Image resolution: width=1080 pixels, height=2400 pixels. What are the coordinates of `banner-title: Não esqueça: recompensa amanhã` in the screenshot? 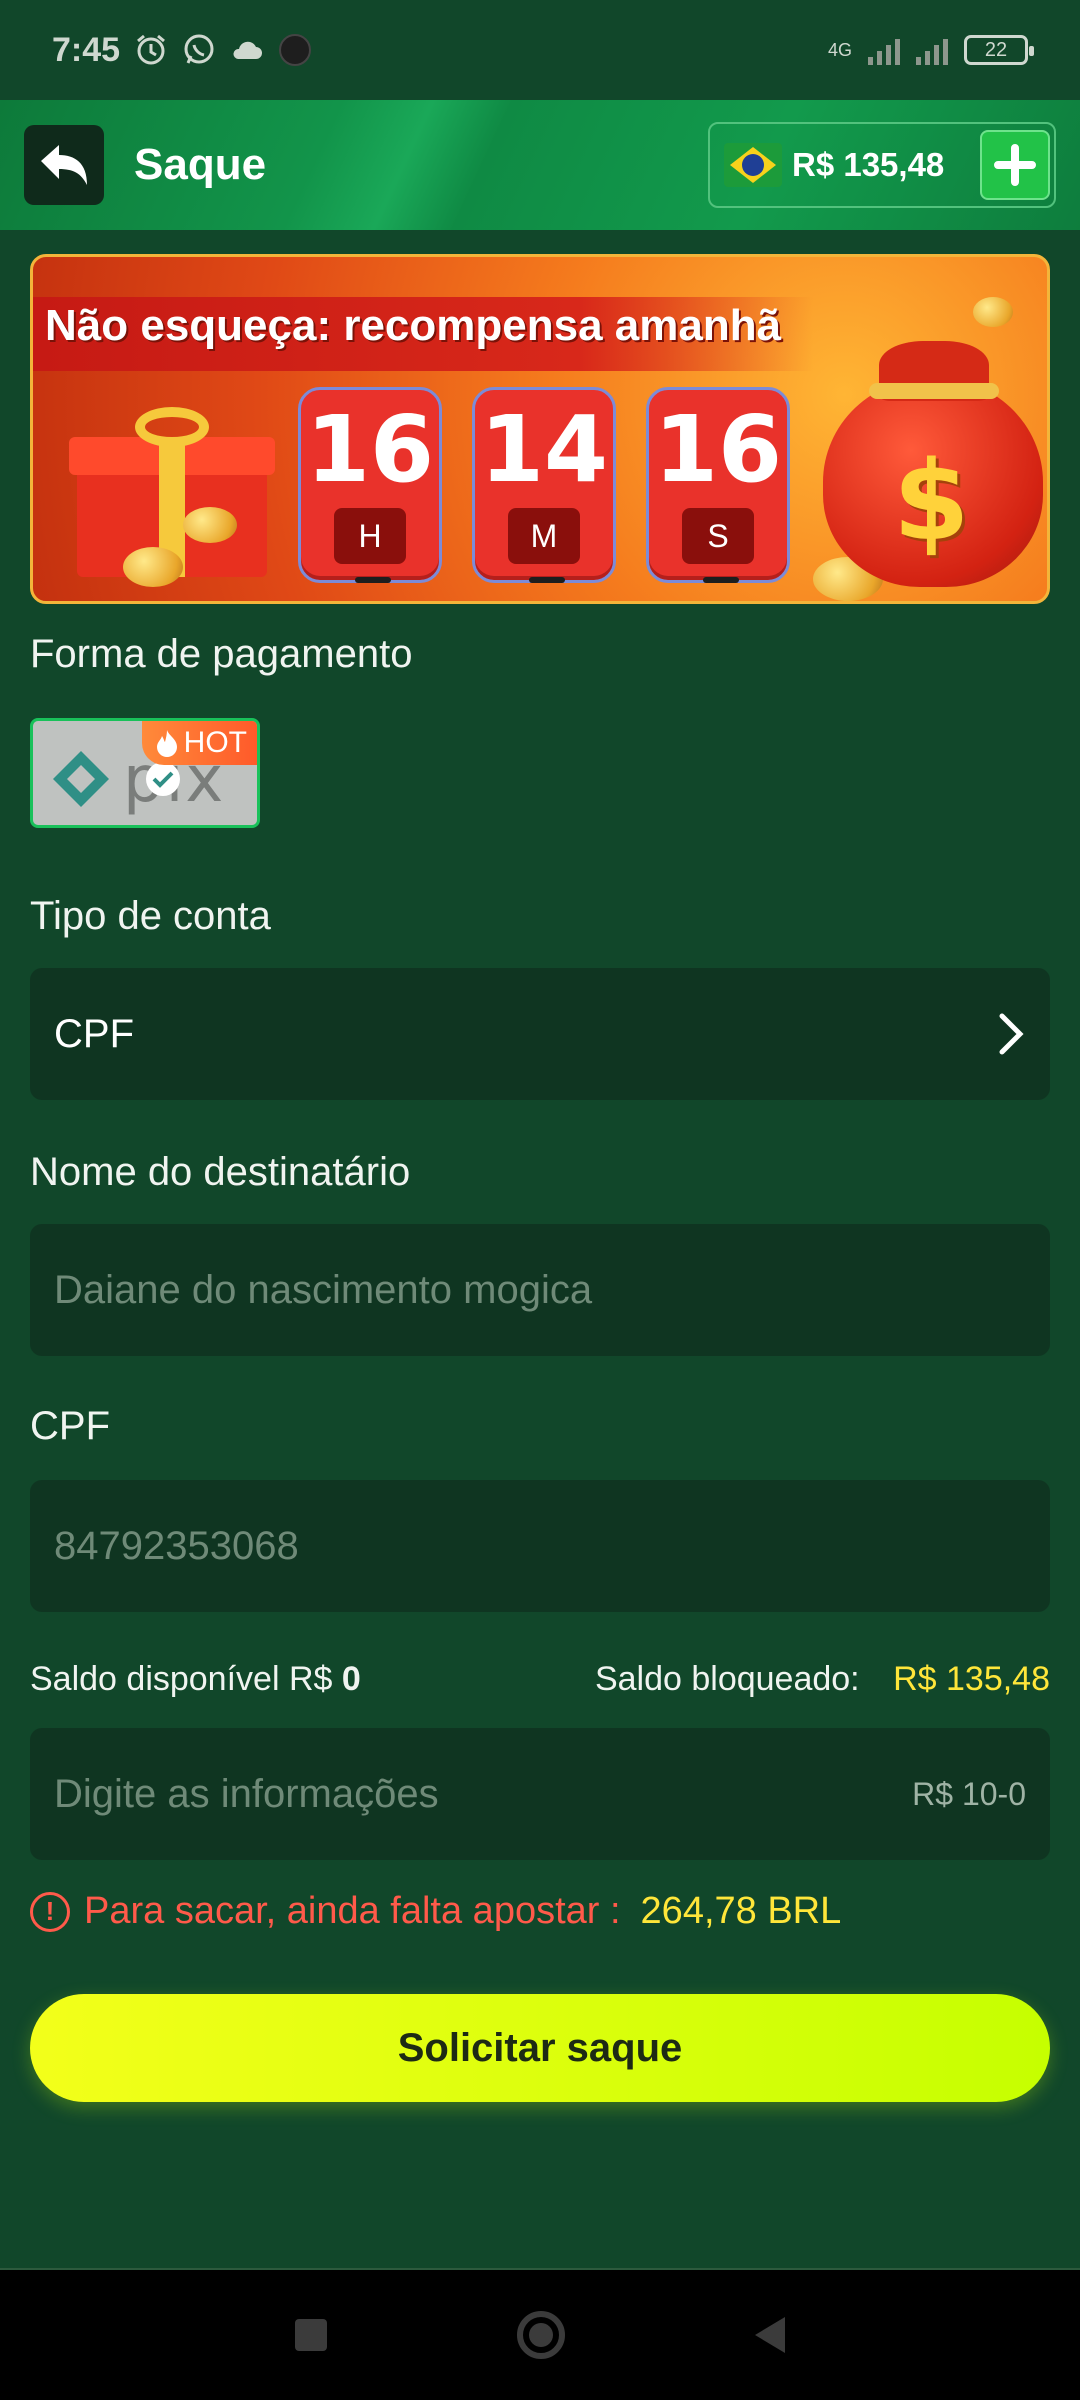 It's located at (413, 325).